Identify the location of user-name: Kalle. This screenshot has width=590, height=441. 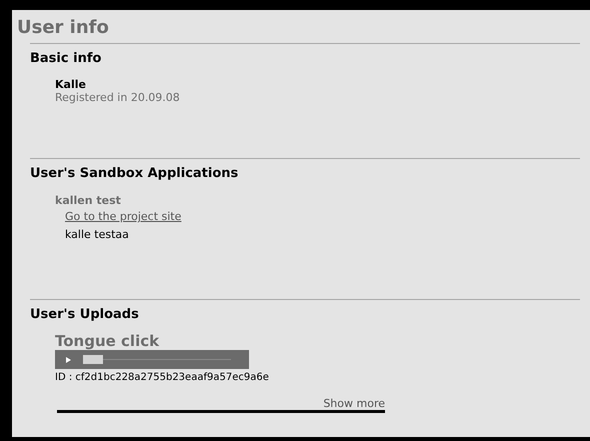
(71, 84).